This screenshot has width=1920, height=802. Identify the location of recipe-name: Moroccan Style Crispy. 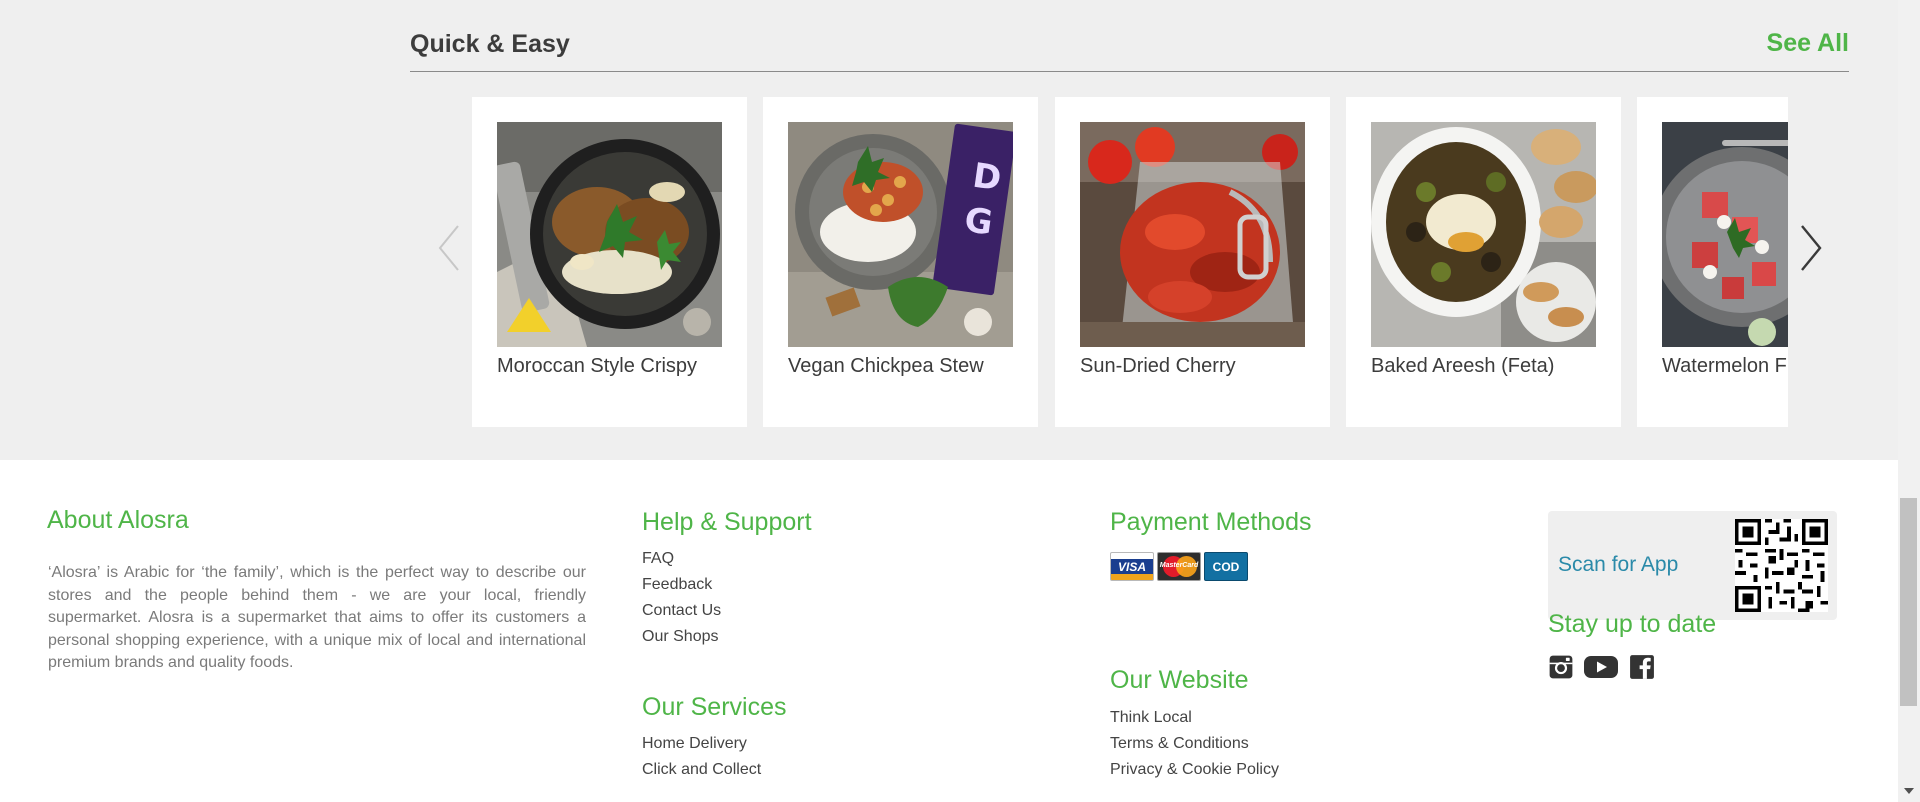
(597, 366).